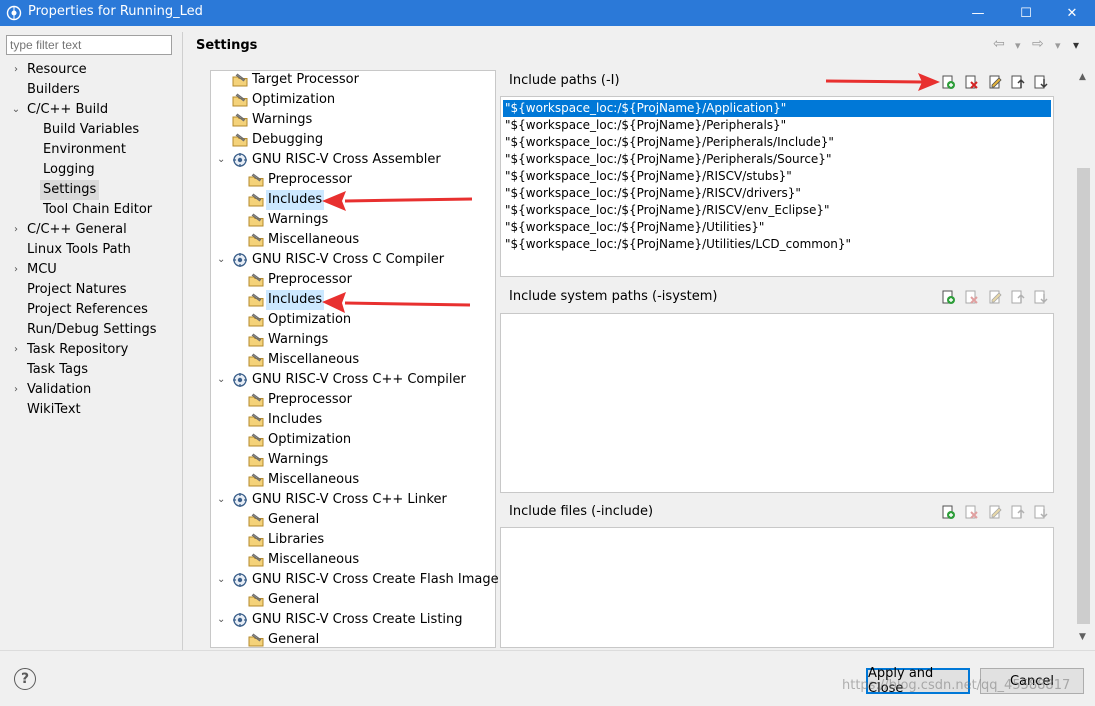  What do you see at coordinates (397, 201) in the screenshot?
I see `arrow-to-assembler-includes` at bounding box center [397, 201].